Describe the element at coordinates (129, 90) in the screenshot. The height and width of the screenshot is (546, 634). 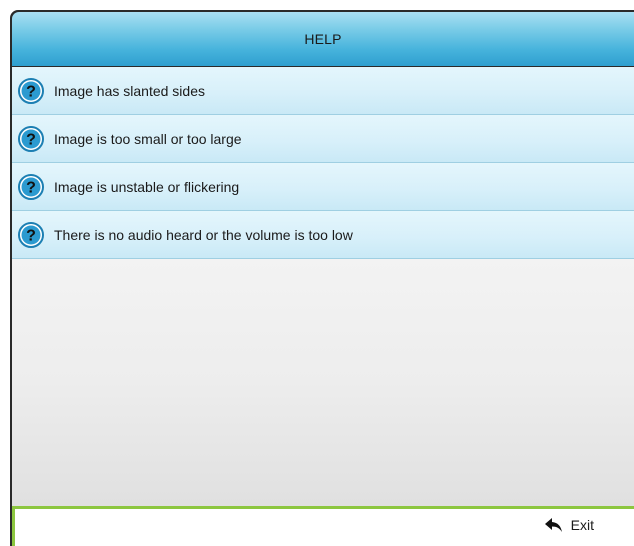
I see `help-item-label: Image has slanted sides` at that location.